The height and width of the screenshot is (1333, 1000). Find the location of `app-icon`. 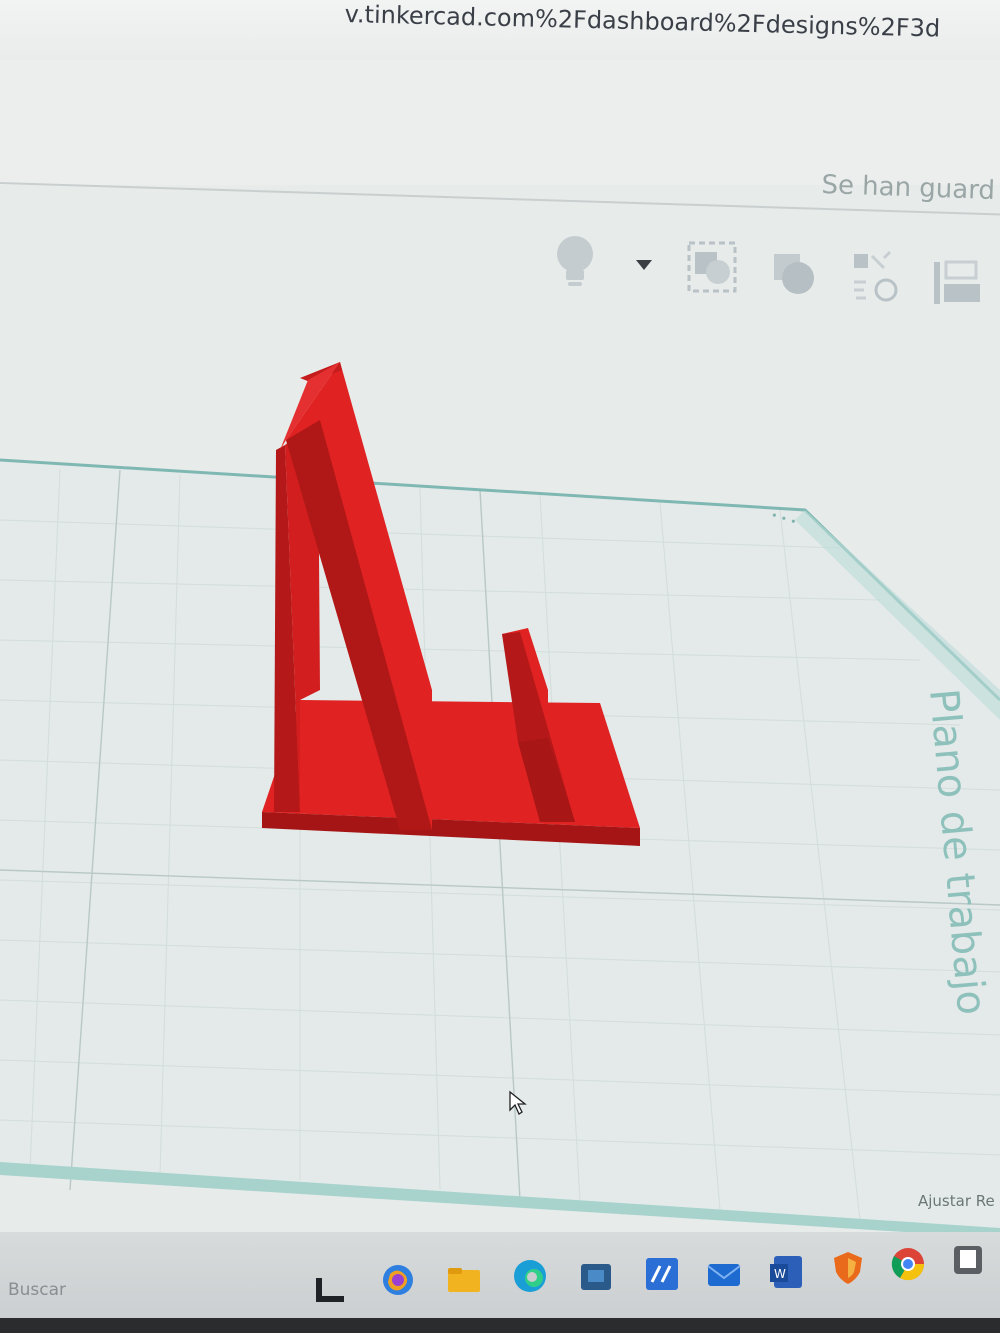

app-icon is located at coordinates (662, 1274).